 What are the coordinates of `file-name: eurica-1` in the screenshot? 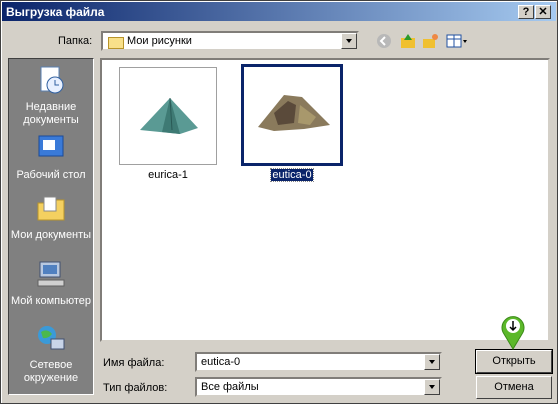 It's located at (168, 175).